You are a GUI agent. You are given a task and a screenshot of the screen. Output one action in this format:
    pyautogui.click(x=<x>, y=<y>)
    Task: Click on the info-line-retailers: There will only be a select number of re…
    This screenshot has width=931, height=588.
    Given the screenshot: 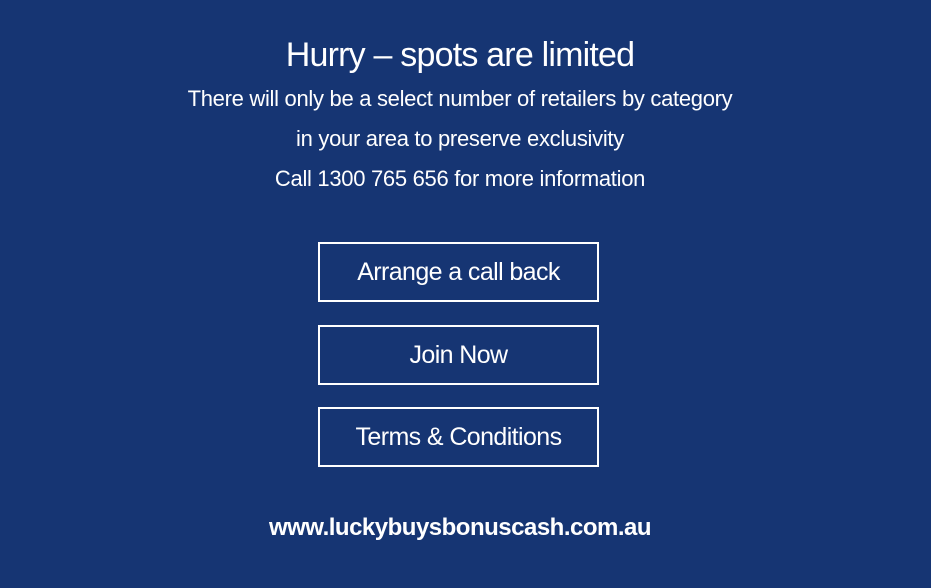 What is the action you would take?
    pyautogui.click(x=460, y=98)
    